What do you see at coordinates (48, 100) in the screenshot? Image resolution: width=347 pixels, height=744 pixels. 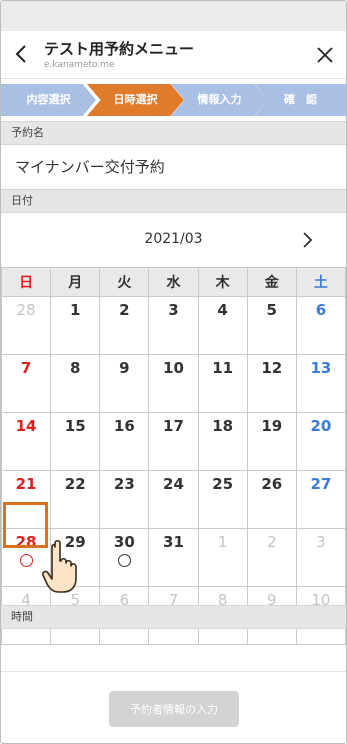 I see `step-content-select: 内容選択` at bounding box center [48, 100].